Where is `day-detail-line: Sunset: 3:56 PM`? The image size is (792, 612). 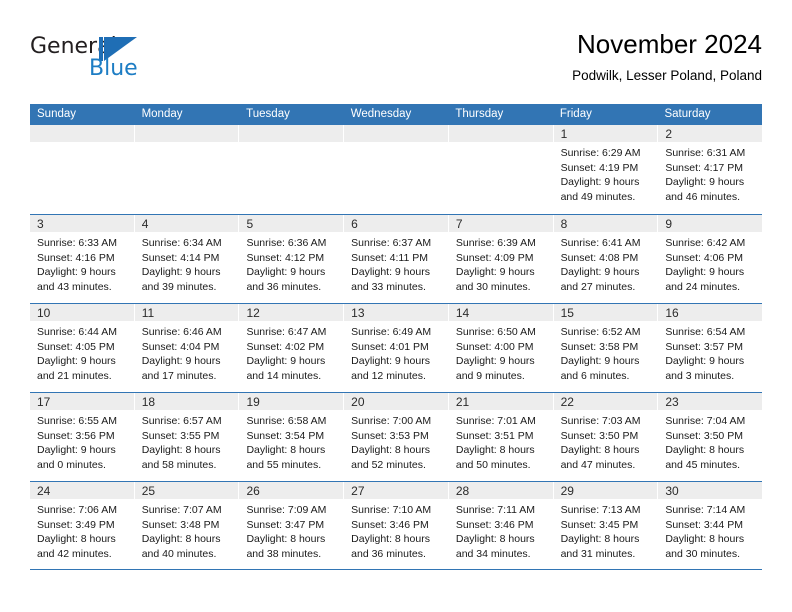
day-detail-line: Sunset: 3:56 PM is located at coordinates (76, 435).